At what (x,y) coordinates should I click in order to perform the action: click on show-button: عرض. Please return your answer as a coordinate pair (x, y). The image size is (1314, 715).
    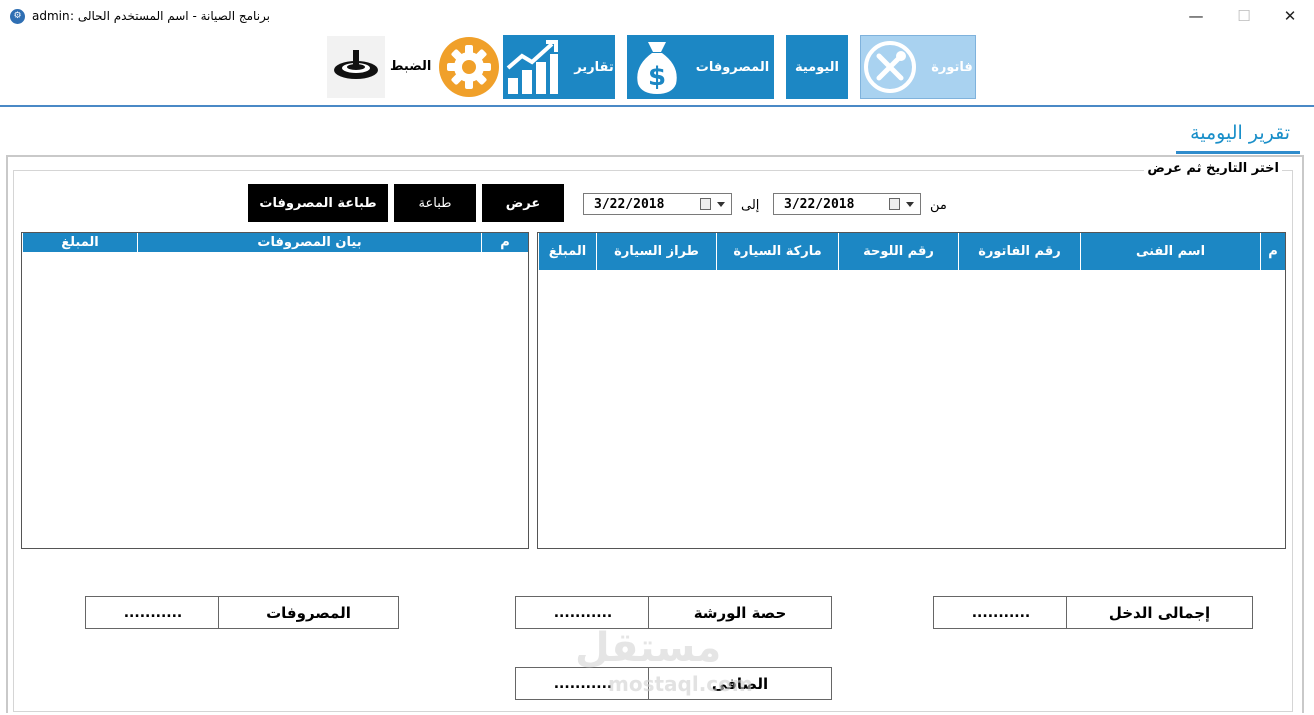
    Looking at the image, I should click on (523, 203).